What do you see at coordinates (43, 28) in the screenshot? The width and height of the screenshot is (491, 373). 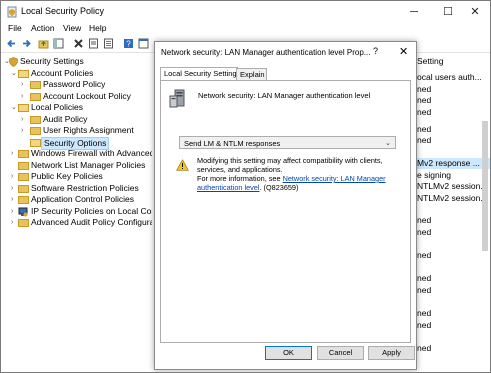 I see `menu-action: Action` at bounding box center [43, 28].